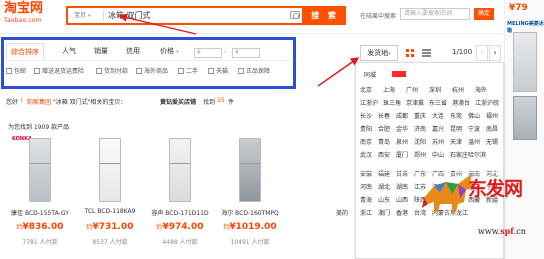 This screenshot has width=544, height=259. Describe the element at coordinates (129, 15) in the screenshot. I see `search-input: 冰箱 双门式` at that location.